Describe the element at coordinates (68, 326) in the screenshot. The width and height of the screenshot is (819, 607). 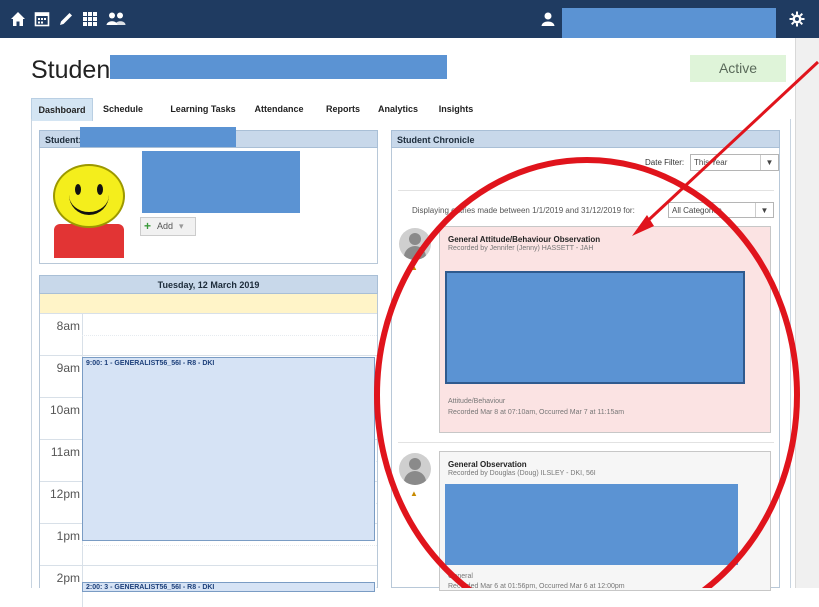
I see `hour-label: 8am` at that location.